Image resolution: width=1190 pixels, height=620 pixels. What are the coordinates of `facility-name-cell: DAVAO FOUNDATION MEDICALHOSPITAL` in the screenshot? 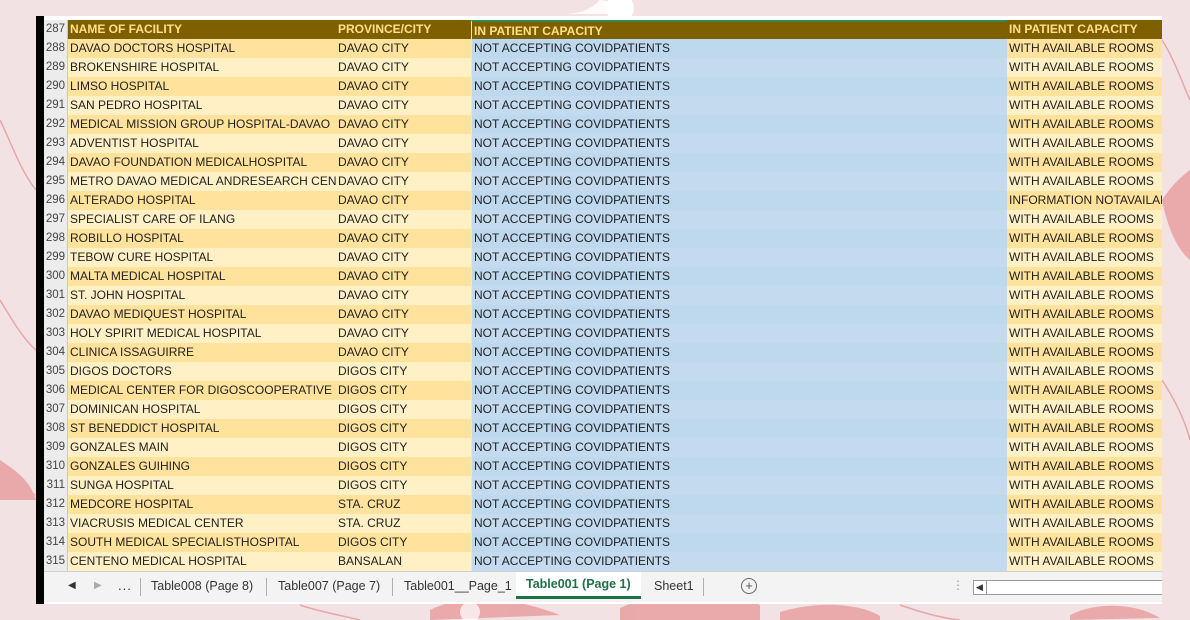 It's located at (202, 162).